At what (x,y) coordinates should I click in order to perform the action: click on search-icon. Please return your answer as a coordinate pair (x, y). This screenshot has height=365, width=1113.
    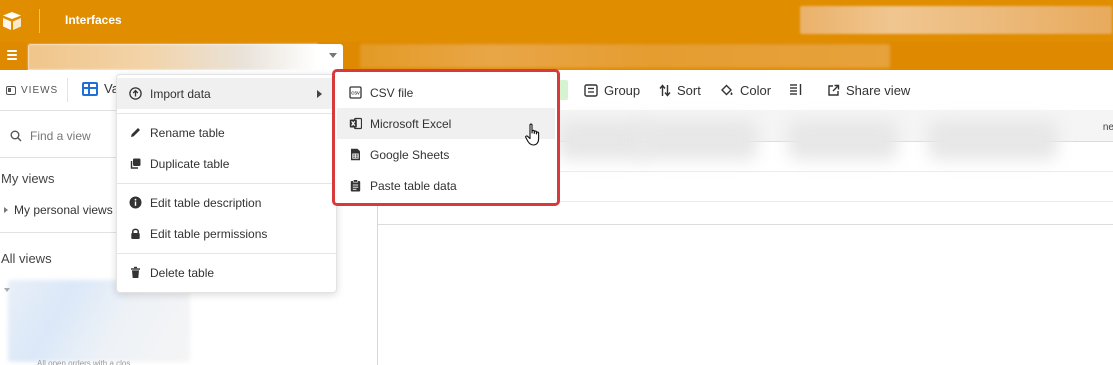
    Looking at the image, I should click on (16, 136).